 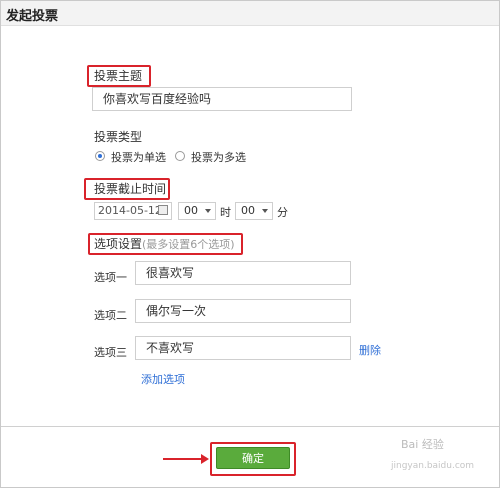 I want to click on minute-unit: 分, so click(x=282, y=212).